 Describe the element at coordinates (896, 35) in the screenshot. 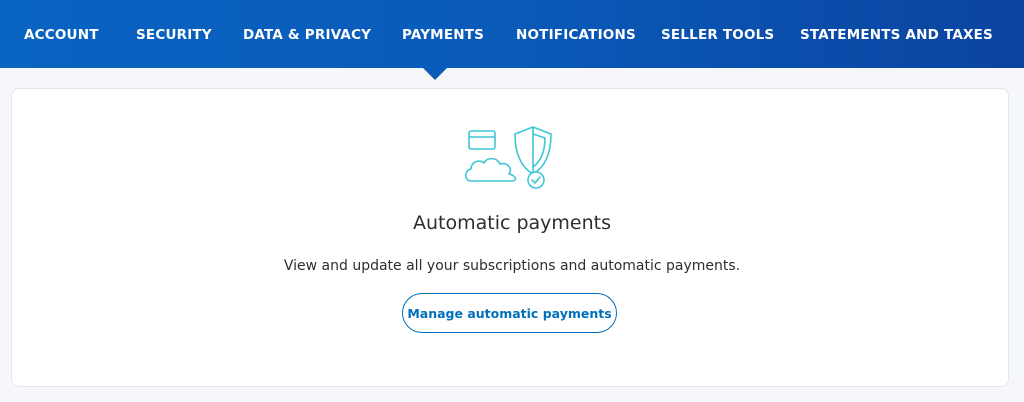

I see `nav-tab-statements-and-taxes: STATEMENTS AND TAXES` at that location.